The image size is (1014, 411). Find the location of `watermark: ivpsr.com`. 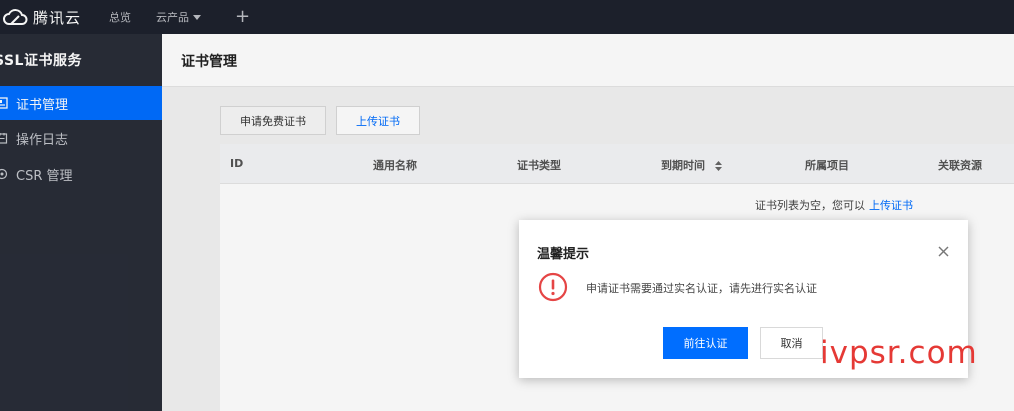

watermark: ivpsr.com is located at coordinates (899, 353).